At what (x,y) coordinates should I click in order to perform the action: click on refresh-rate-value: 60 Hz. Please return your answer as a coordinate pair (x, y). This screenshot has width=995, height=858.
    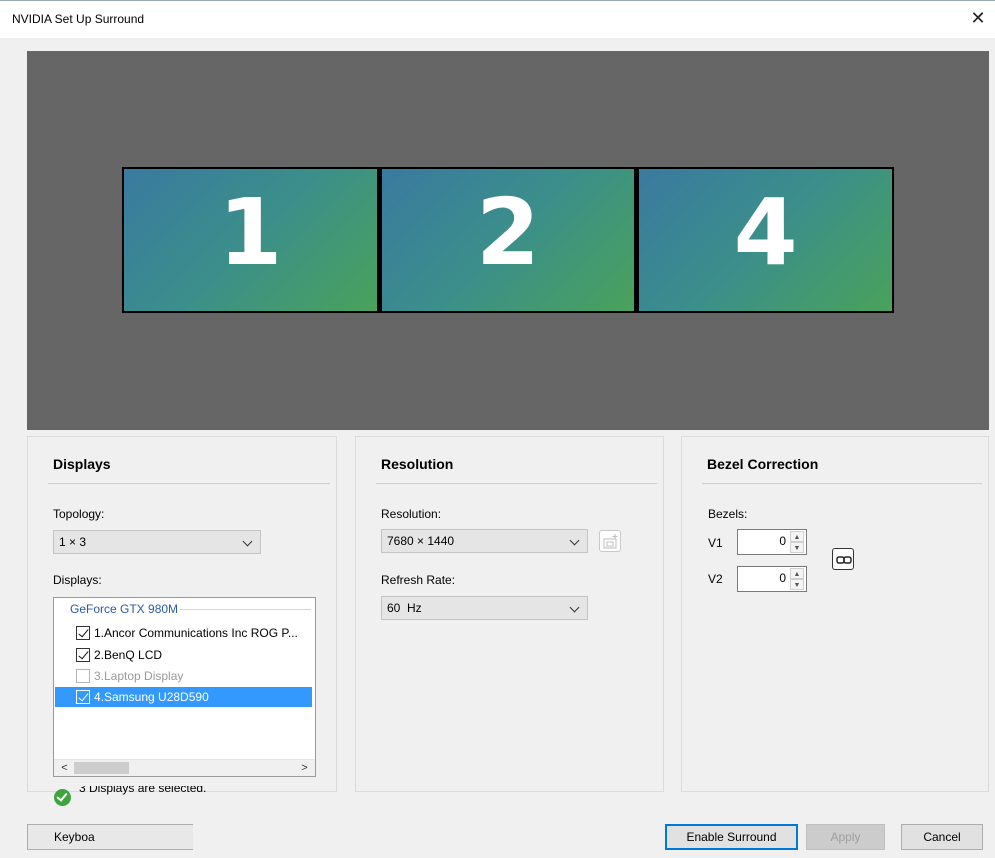
    Looking at the image, I should click on (404, 608).